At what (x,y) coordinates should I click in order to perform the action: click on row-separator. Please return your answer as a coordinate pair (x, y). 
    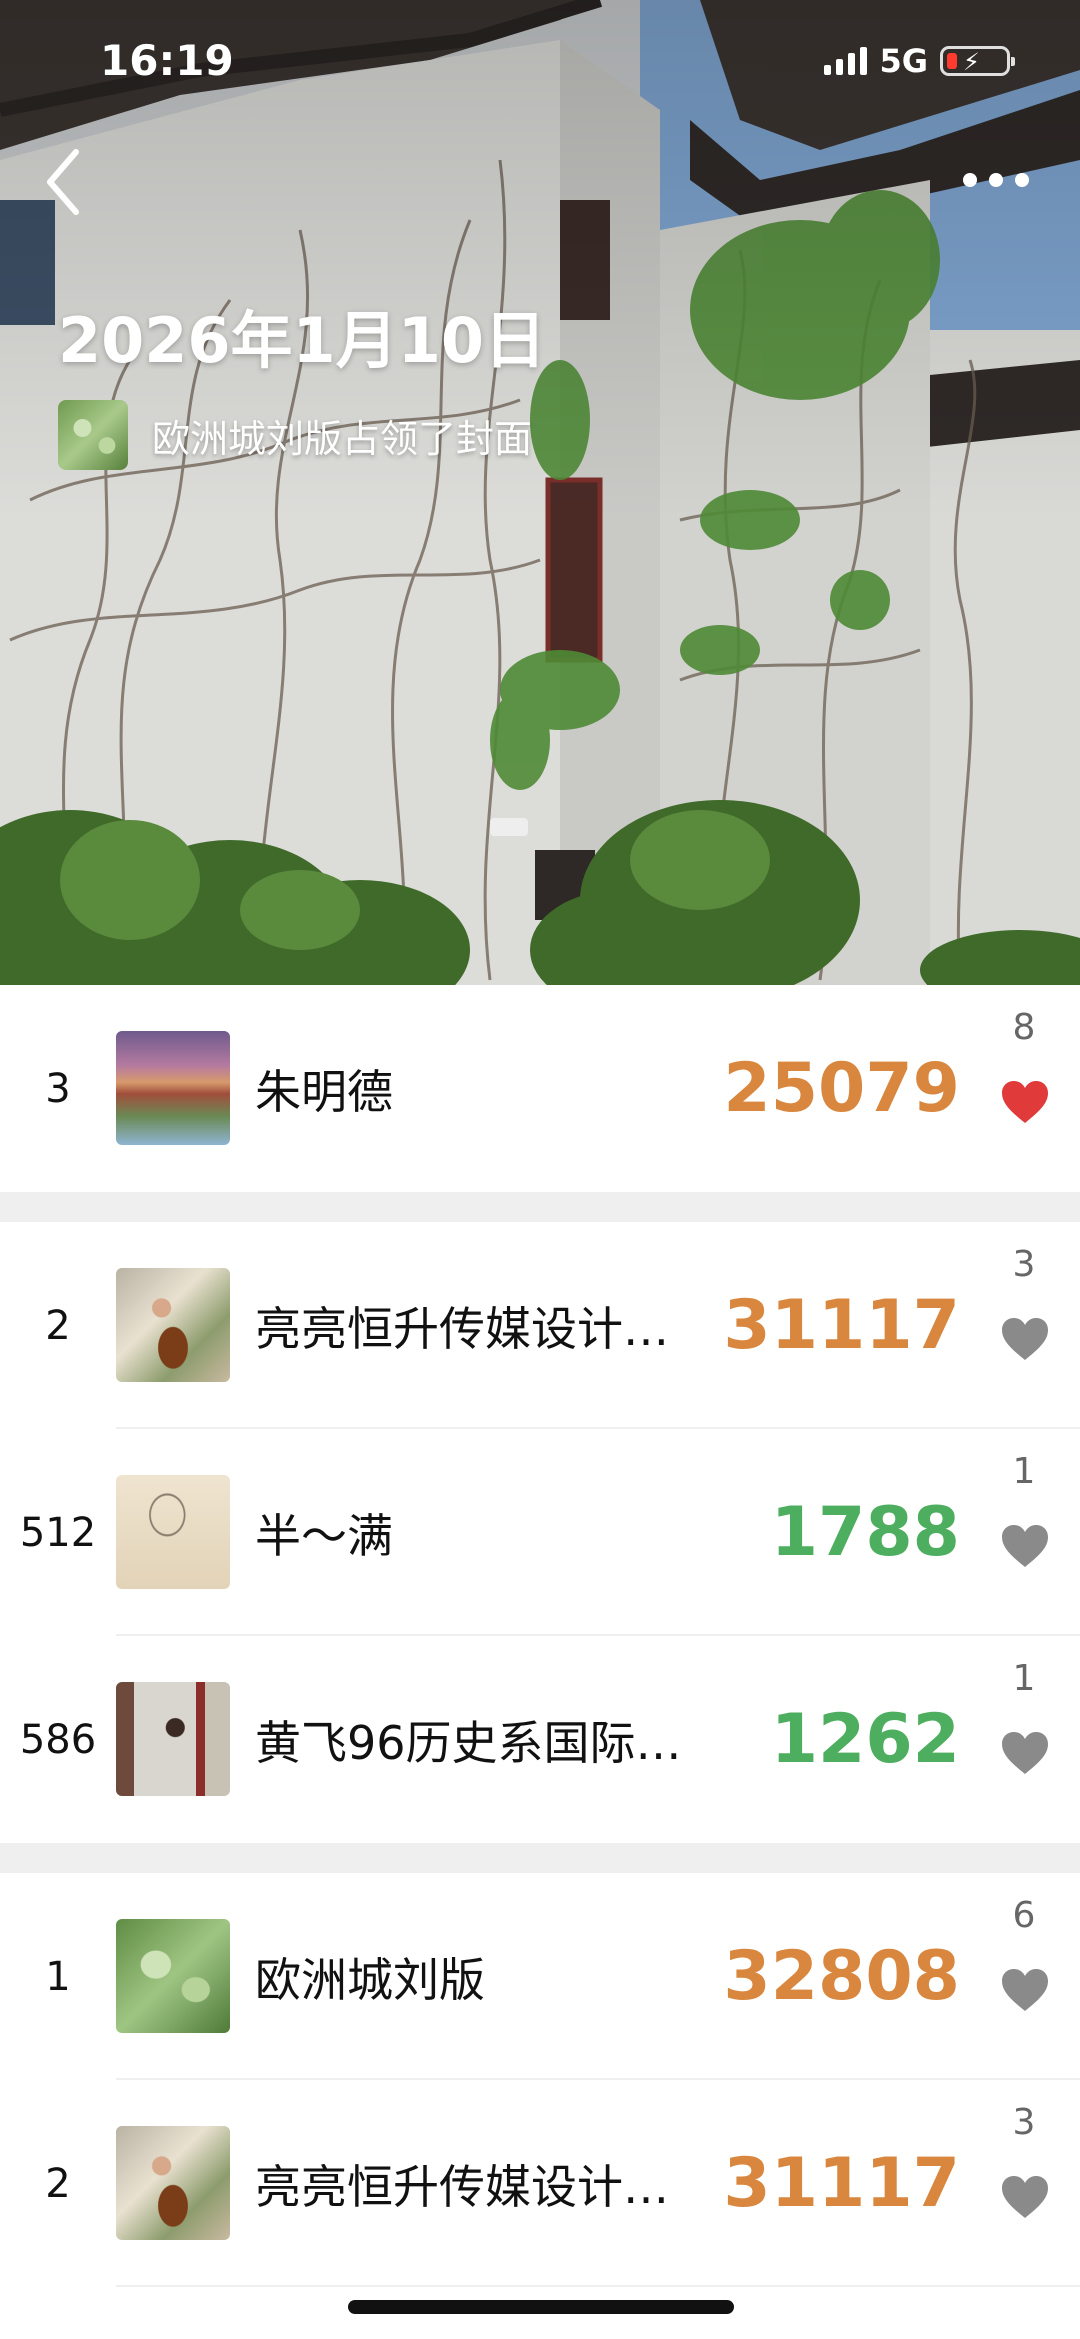
    Looking at the image, I should click on (598, 2286).